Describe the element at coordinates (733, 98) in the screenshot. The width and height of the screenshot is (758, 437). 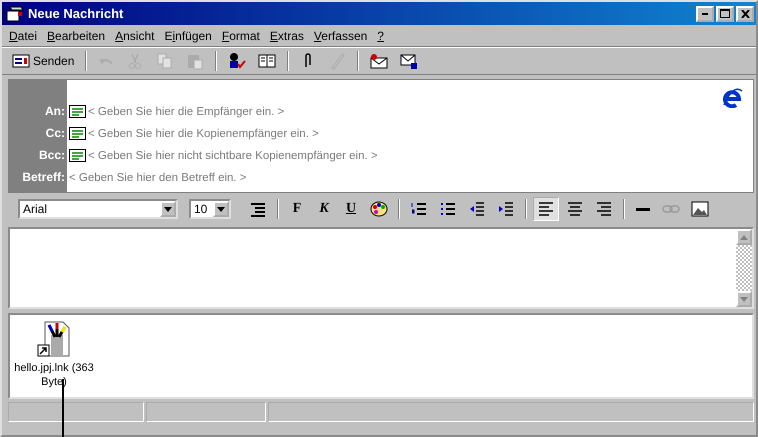
I see `browser-logo-icon` at that location.